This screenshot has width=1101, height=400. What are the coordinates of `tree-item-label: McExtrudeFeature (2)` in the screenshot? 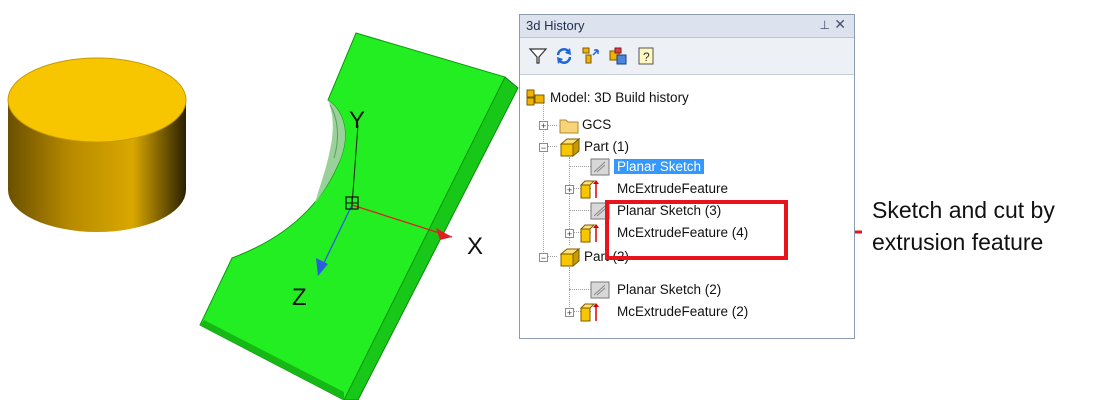 It's located at (683, 311).